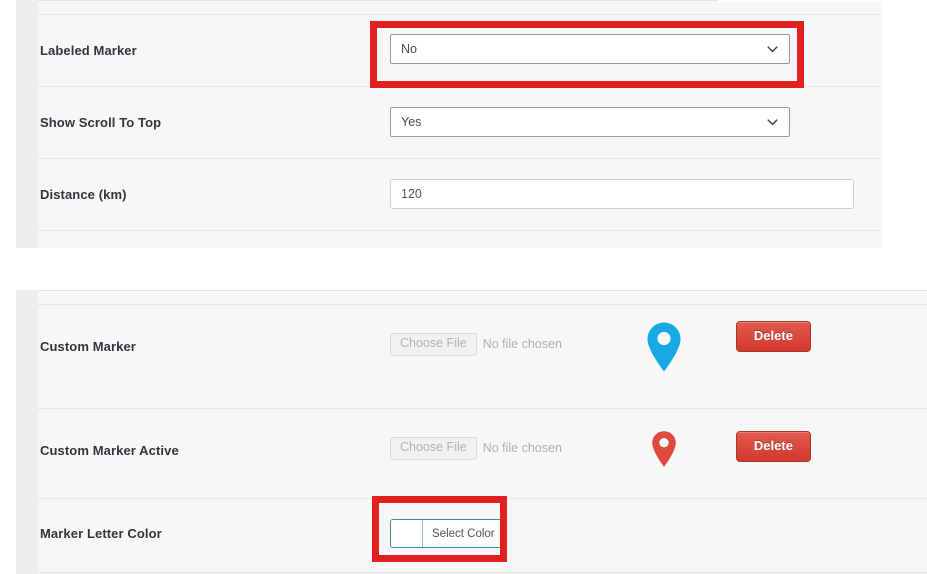 This screenshot has height=574, width=927. What do you see at coordinates (522, 344) in the screenshot?
I see `custom-marker-file-status: No file chosen` at bounding box center [522, 344].